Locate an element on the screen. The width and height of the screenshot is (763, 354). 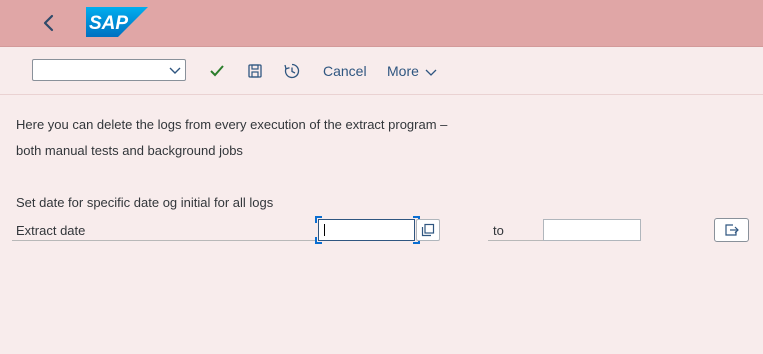
to-label: to is located at coordinates (498, 230).